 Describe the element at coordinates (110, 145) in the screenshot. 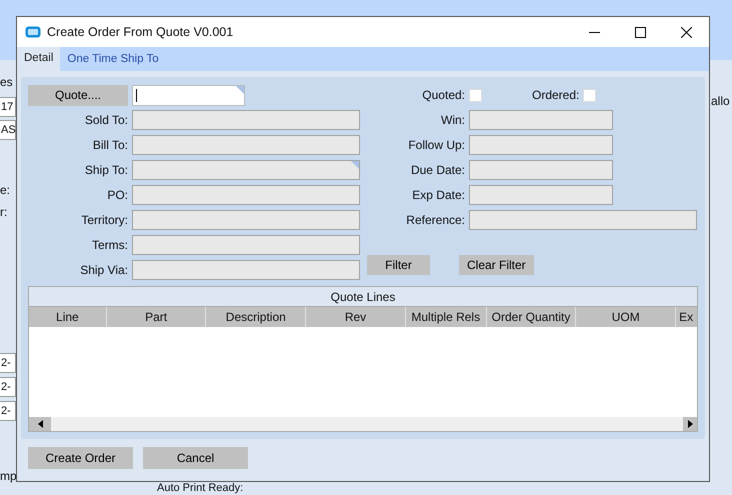

I see `field-label: Bill To:` at that location.